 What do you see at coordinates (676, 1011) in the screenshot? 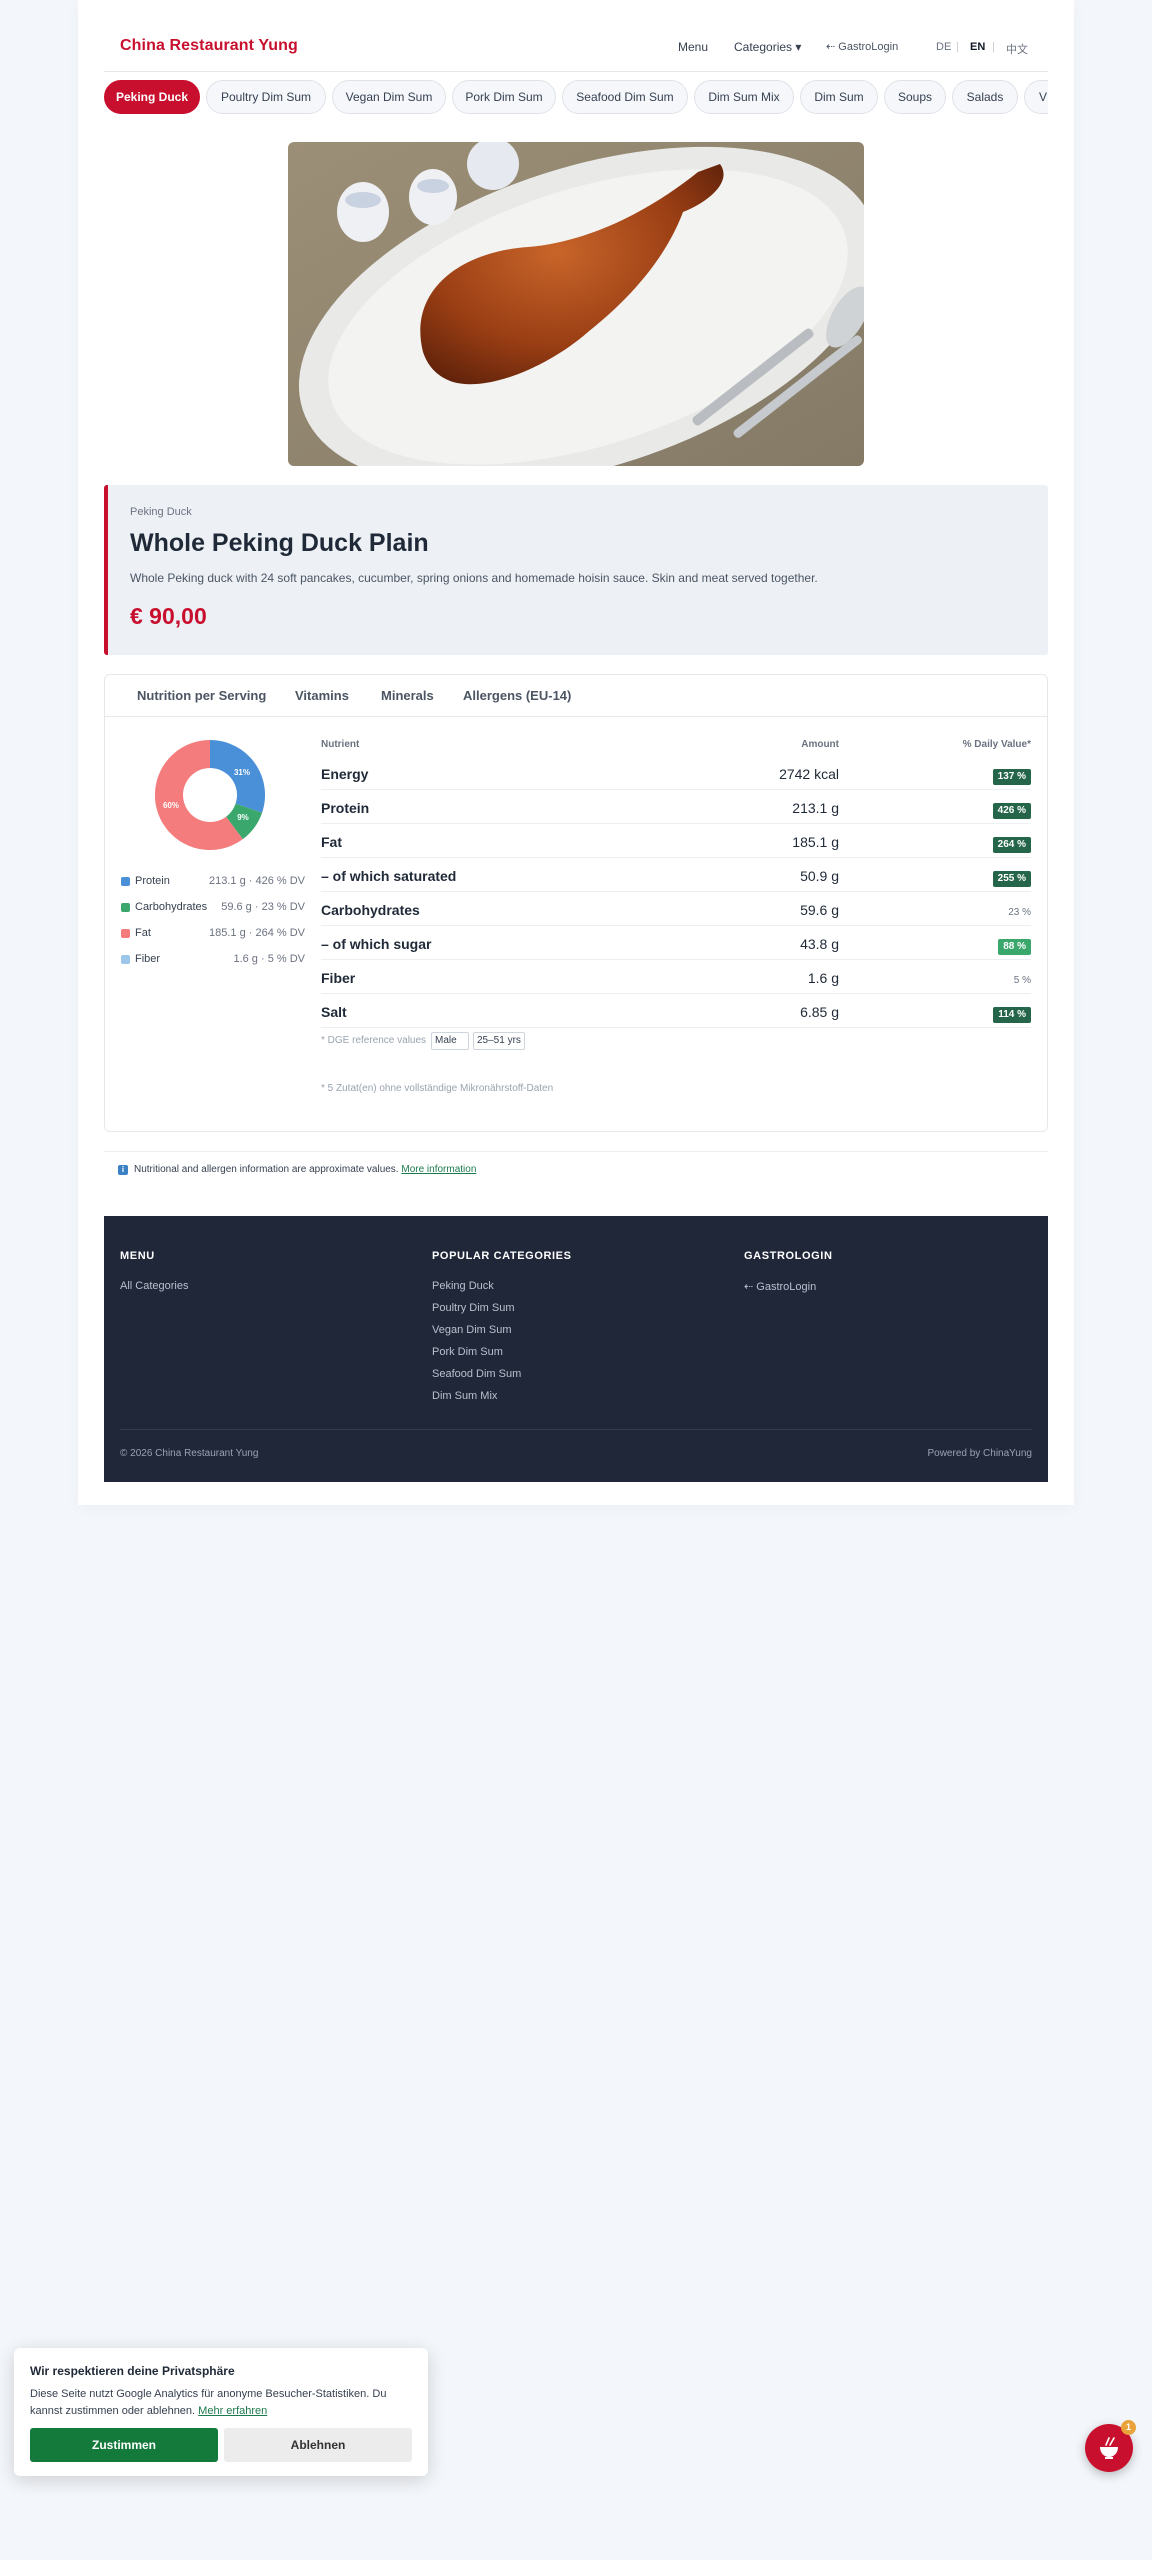
I see `table-row: Salt 6.85 g 114 %` at bounding box center [676, 1011].